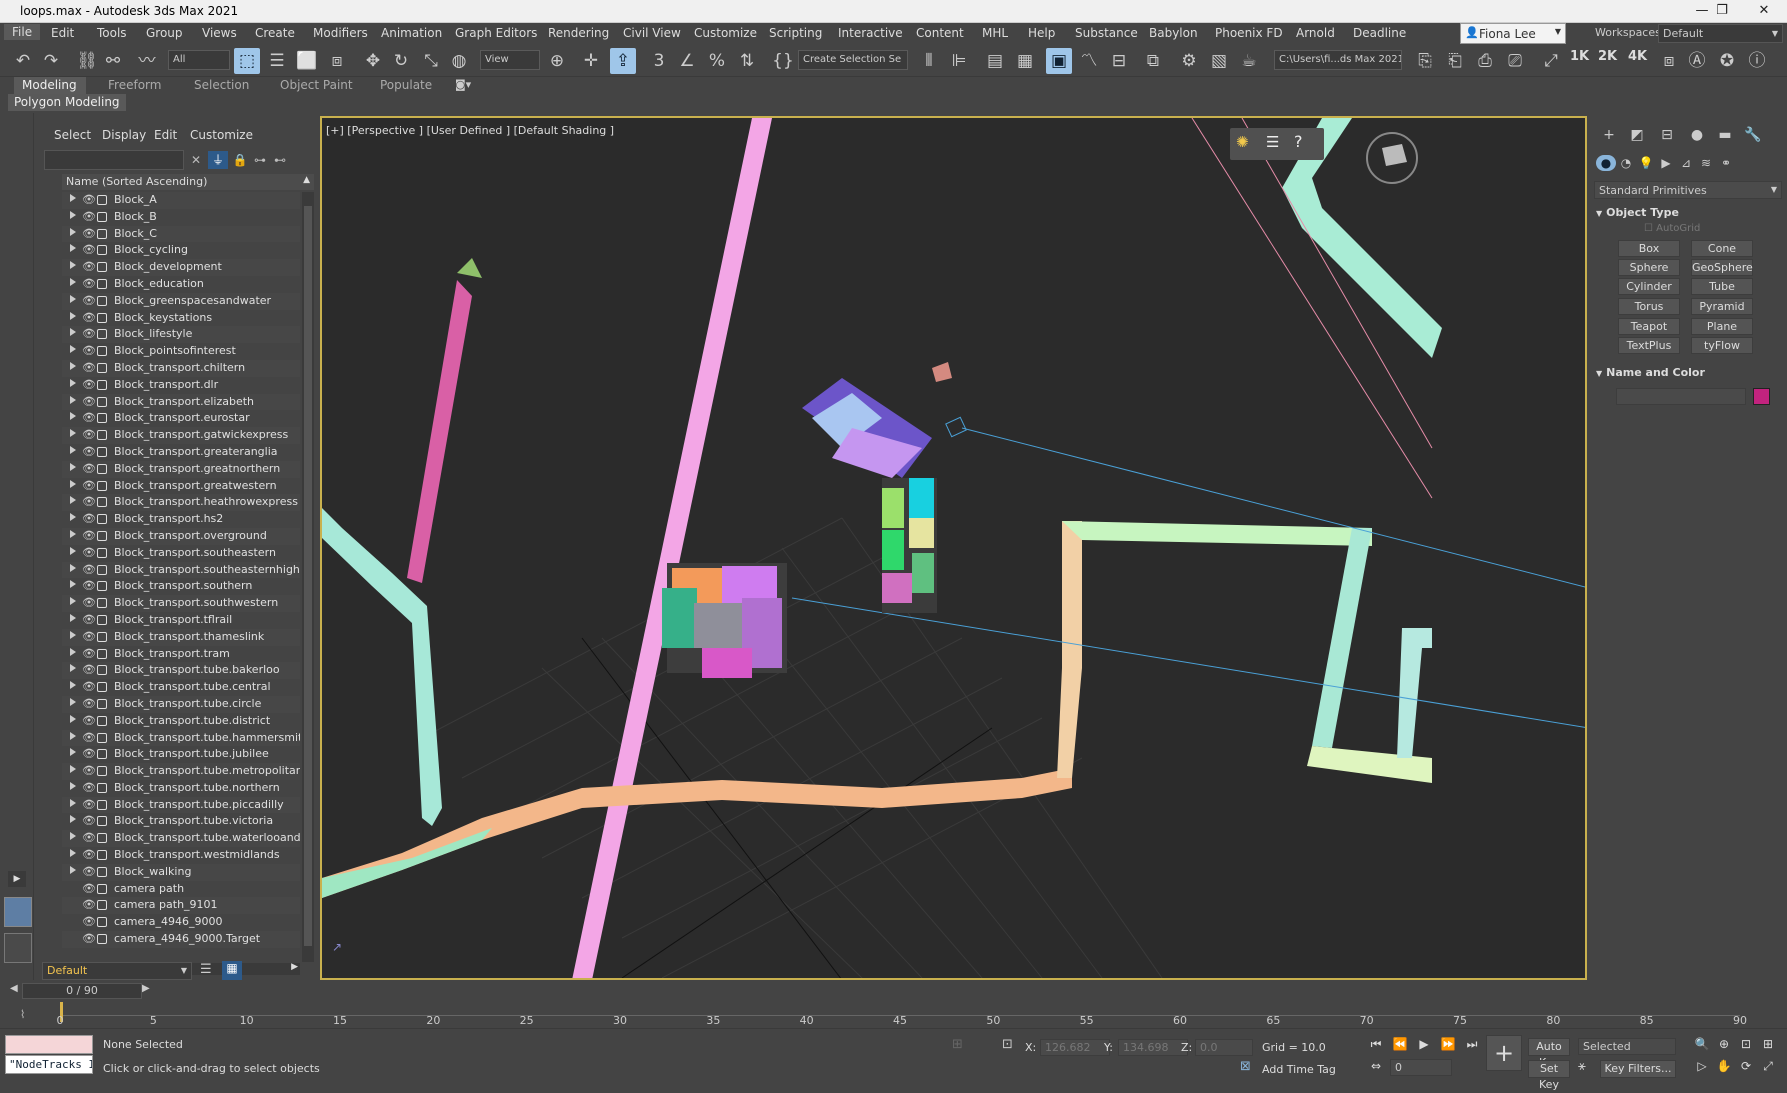 This screenshot has width=1787, height=1093. What do you see at coordinates (72, 135) in the screenshot?
I see `se-menu-select: Select` at bounding box center [72, 135].